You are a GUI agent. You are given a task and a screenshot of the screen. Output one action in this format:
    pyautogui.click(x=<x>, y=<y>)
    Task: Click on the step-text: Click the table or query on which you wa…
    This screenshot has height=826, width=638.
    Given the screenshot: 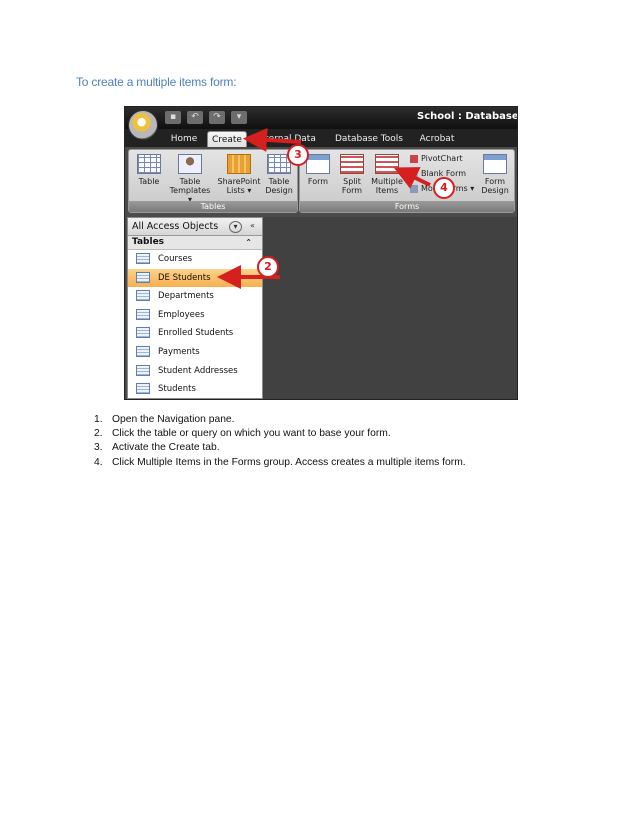 What is the action you would take?
    pyautogui.click(x=251, y=434)
    